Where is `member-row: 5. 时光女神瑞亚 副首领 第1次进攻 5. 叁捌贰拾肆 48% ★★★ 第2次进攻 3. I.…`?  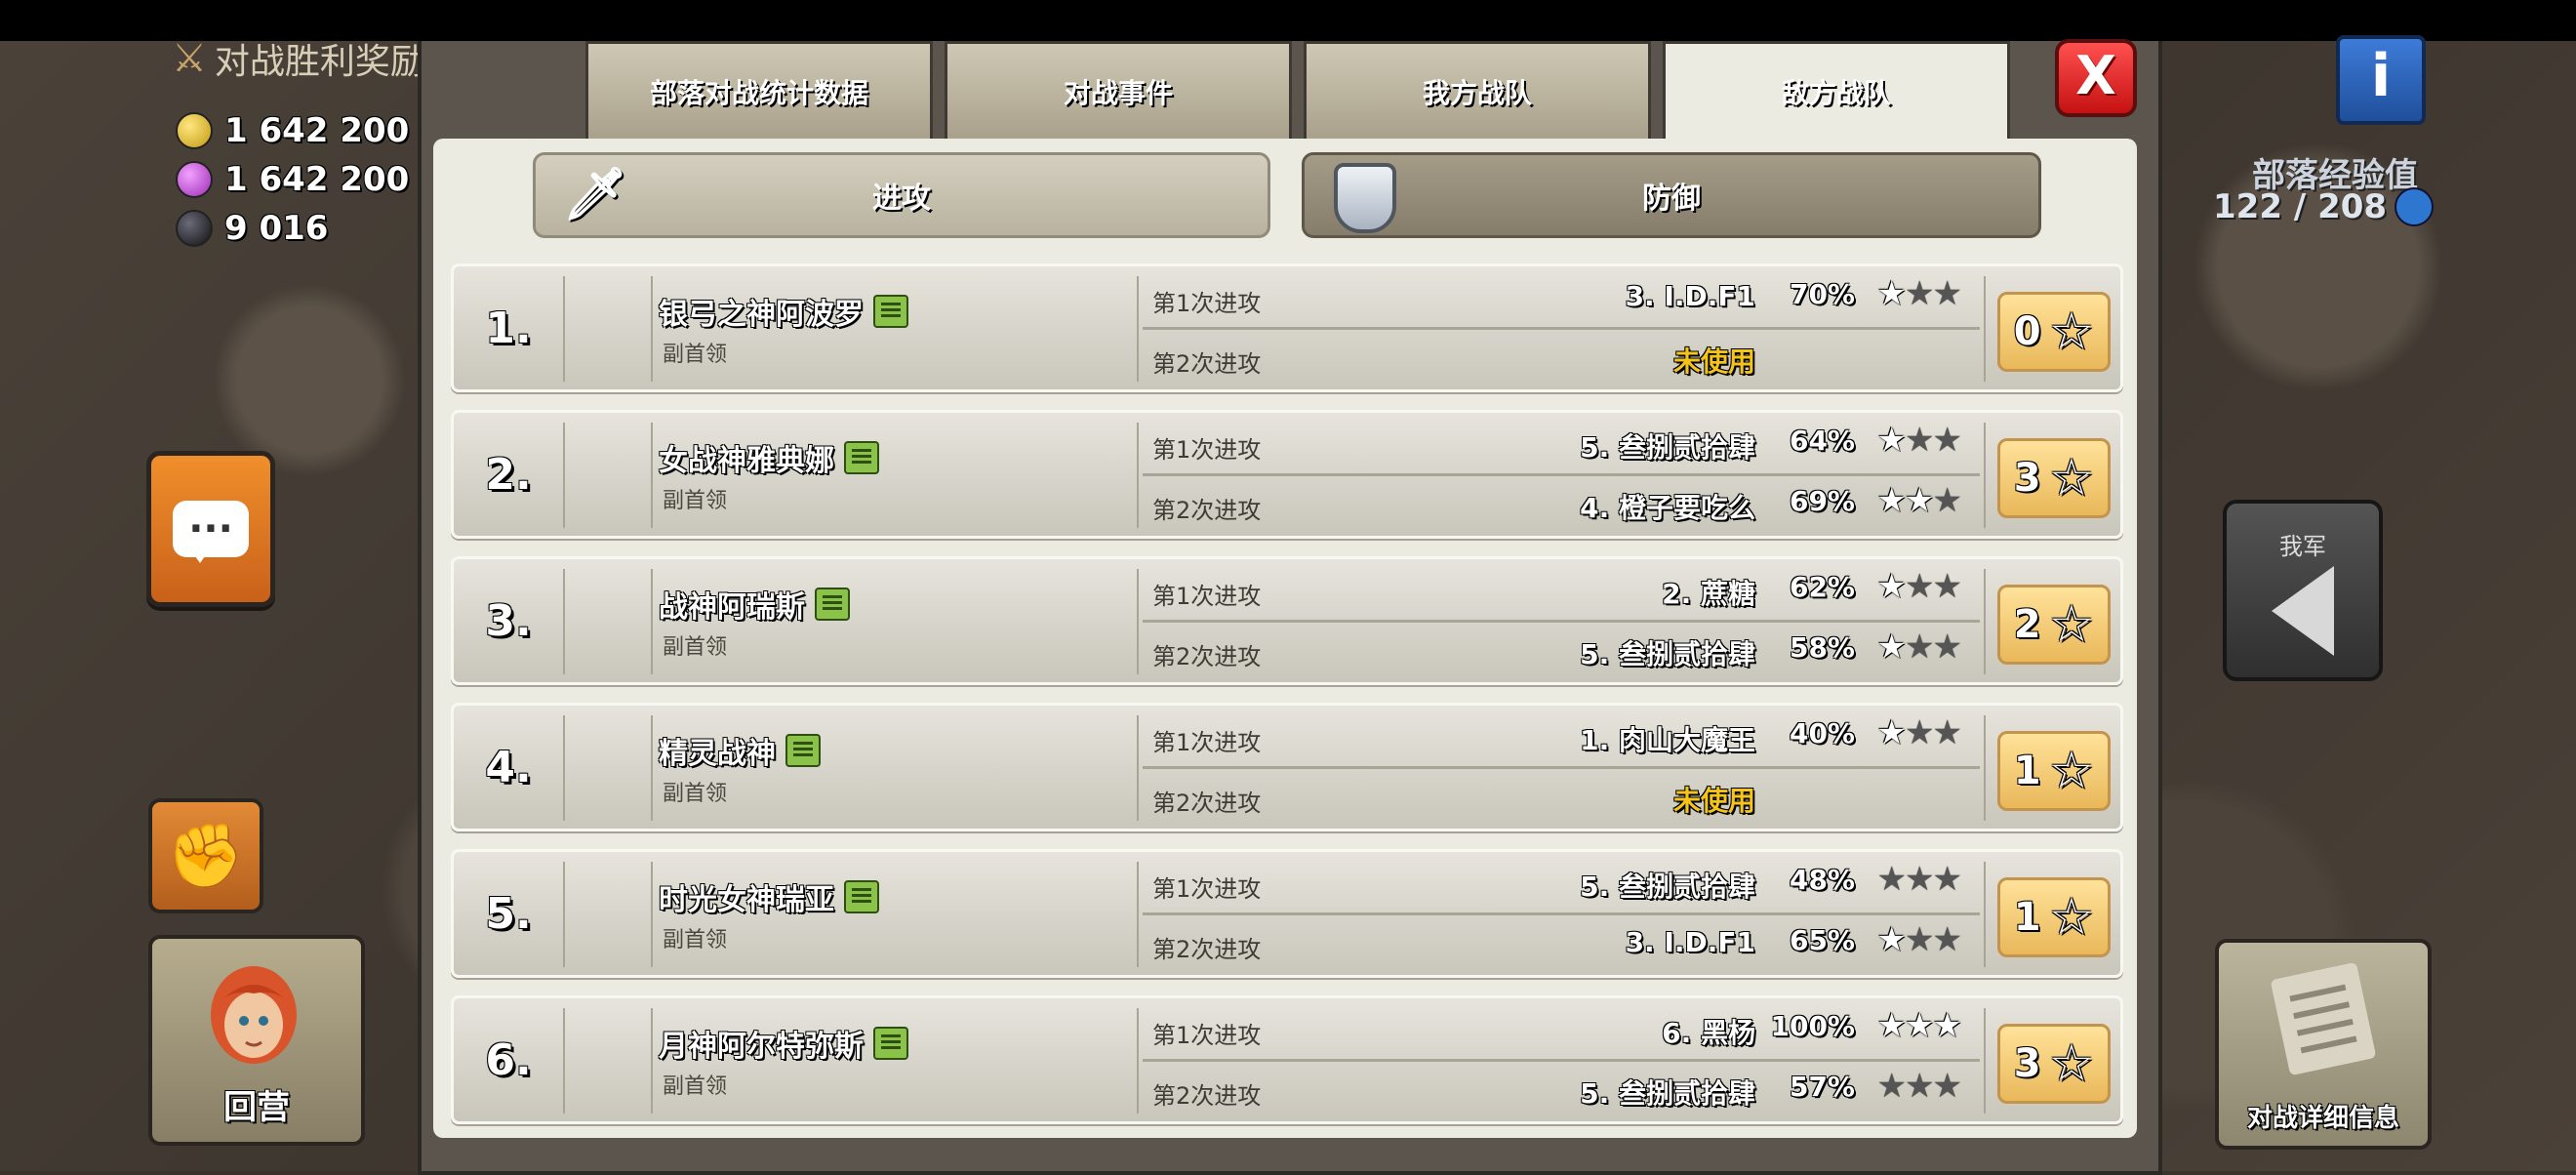
member-row: 5. 时光女神瑞亚 副首领 第1次进攻 5. 叁捌贰拾肆 48% ★★★ 第2次进攻 3. I.… is located at coordinates (1287, 914).